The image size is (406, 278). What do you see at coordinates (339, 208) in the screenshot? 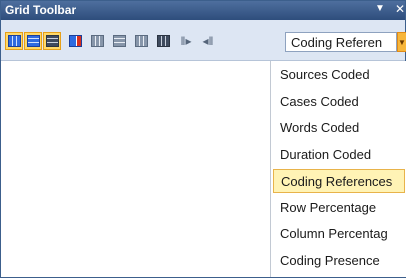
I see `dropdown-option: Row Percentage` at bounding box center [339, 208].